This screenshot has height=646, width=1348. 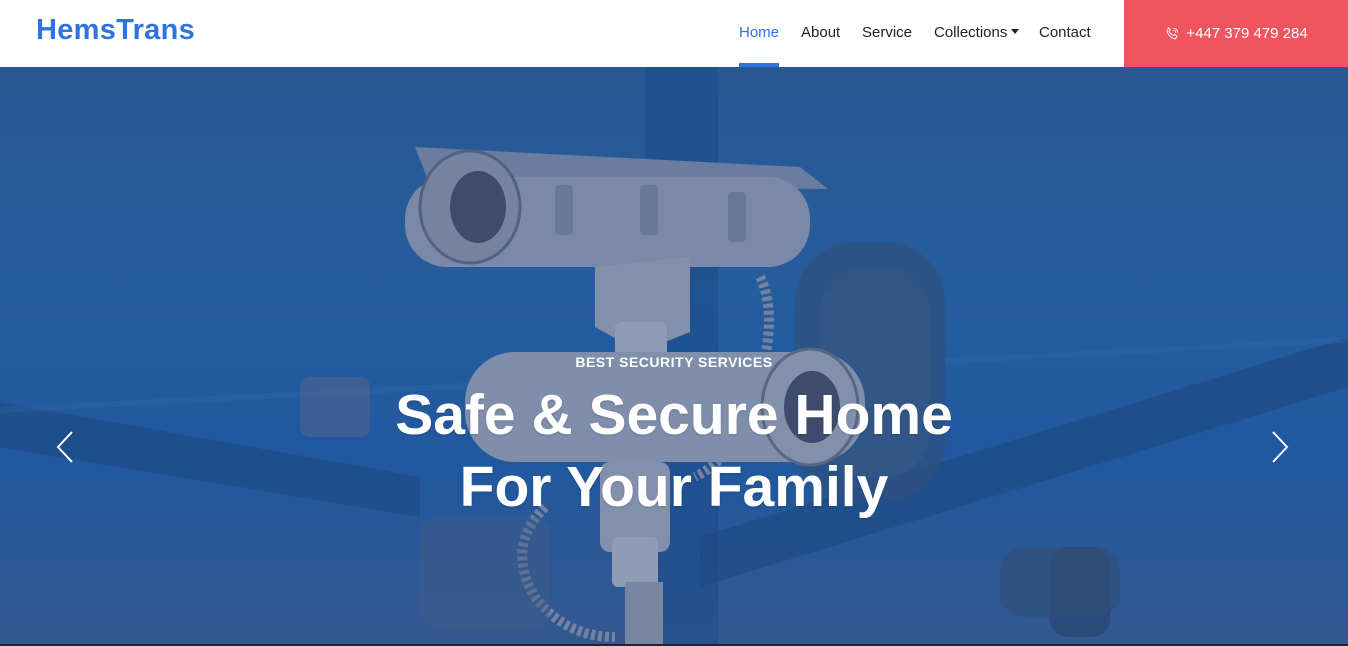 What do you see at coordinates (674, 415) in the screenshot?
I see `hero-title-line-1: Safe & Secure Home` at bounding box center [674, 415].